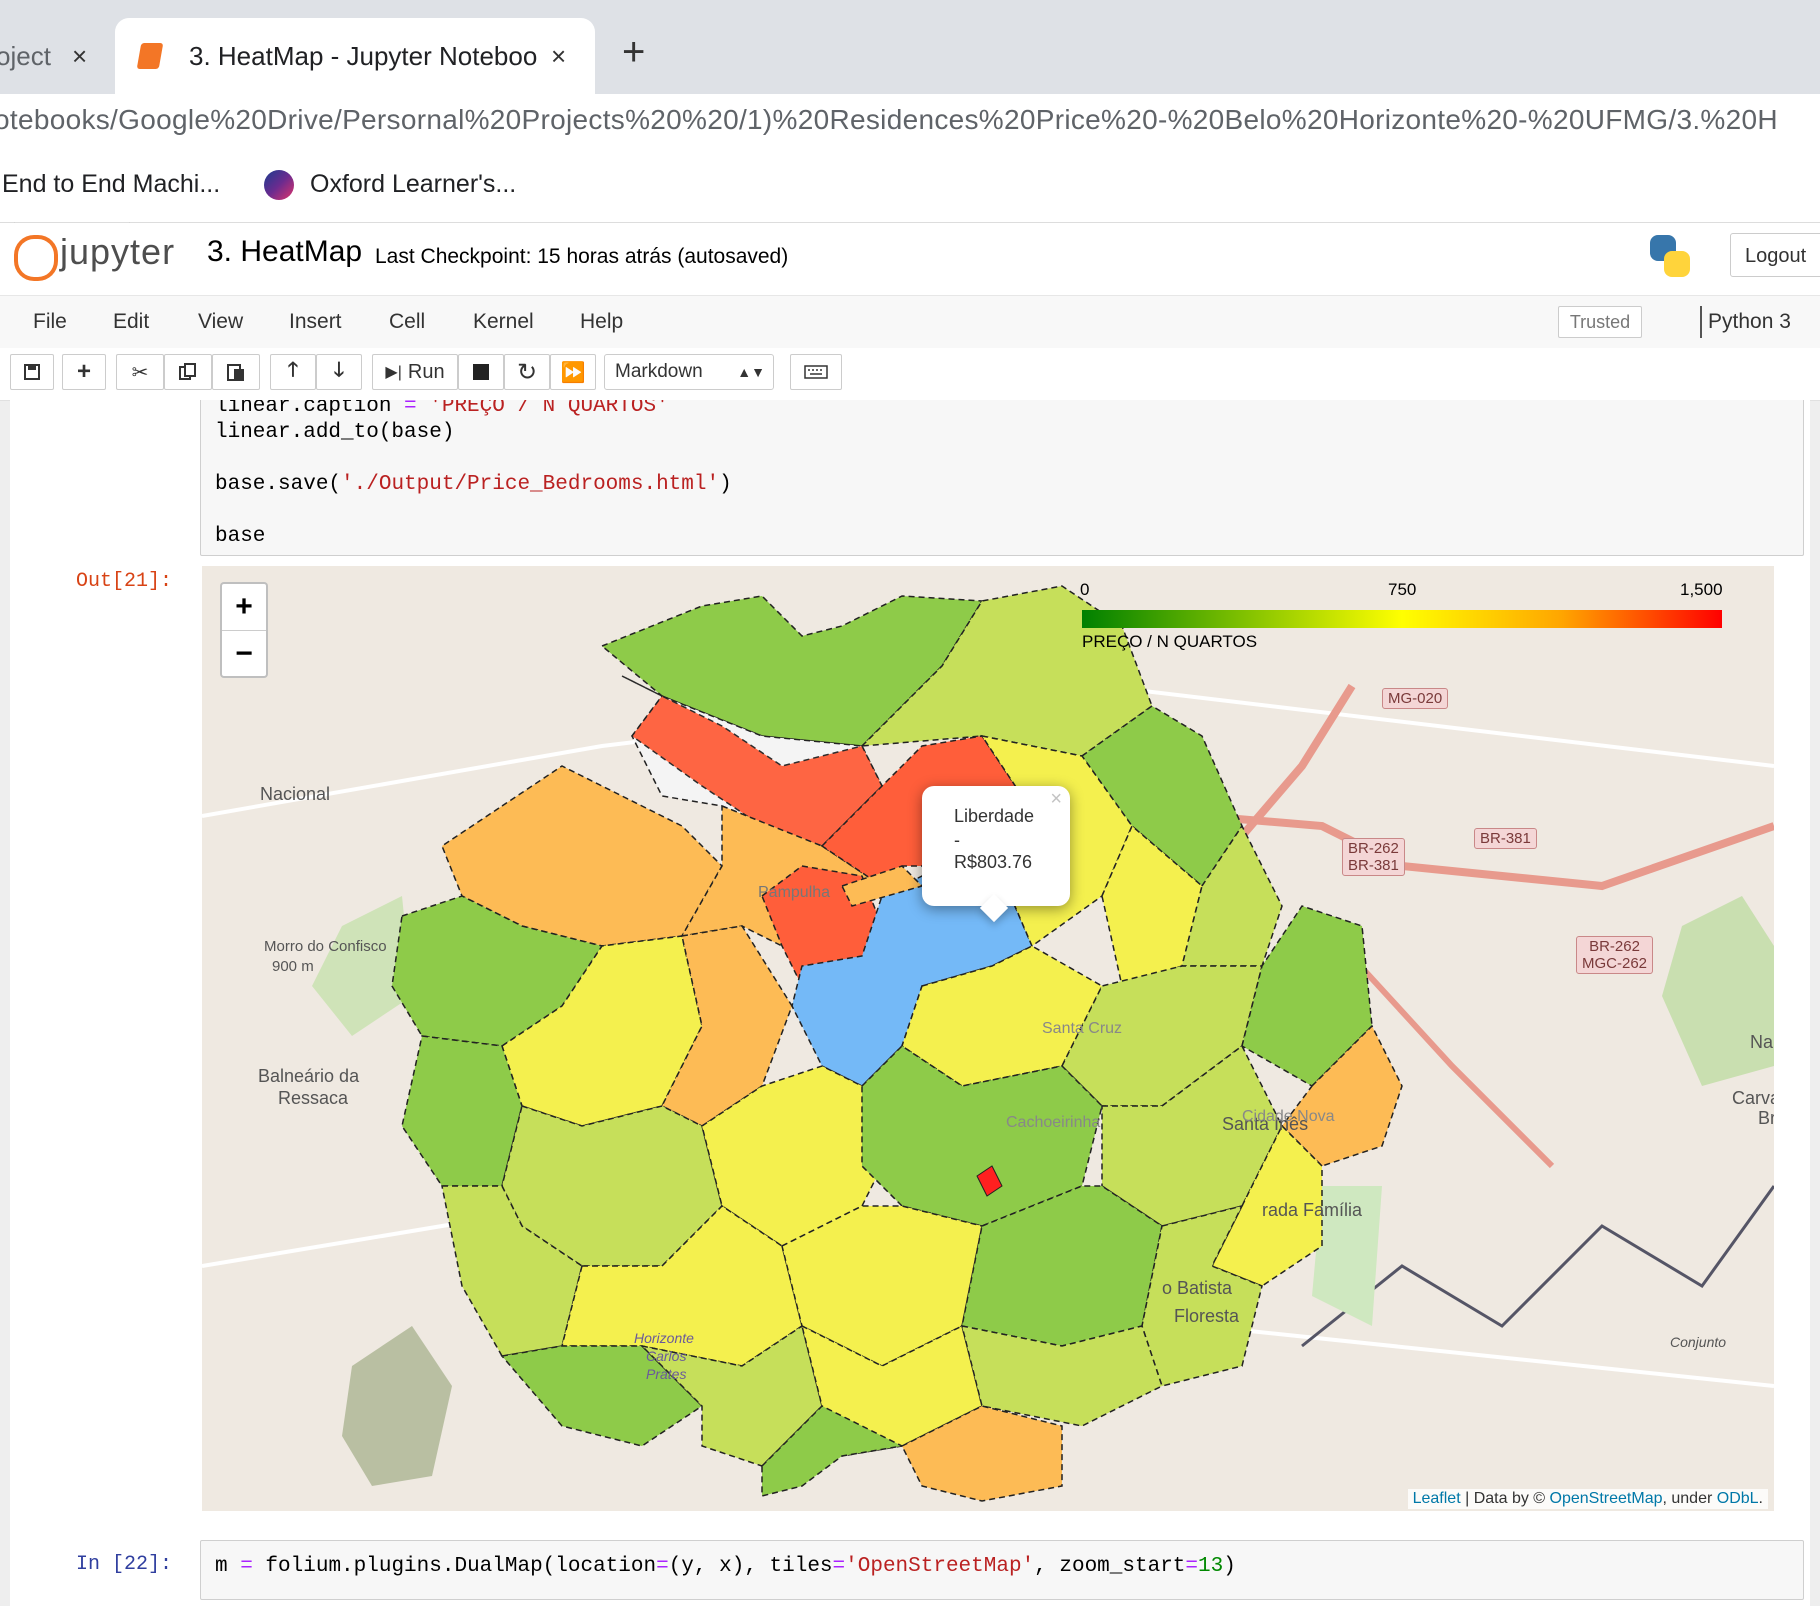 The height and width of the screenshot is (1606, 1820). I want to click on browser-tab-active: 3. HeatMap - Jupyter Noteboo ×, so click(355, 56).